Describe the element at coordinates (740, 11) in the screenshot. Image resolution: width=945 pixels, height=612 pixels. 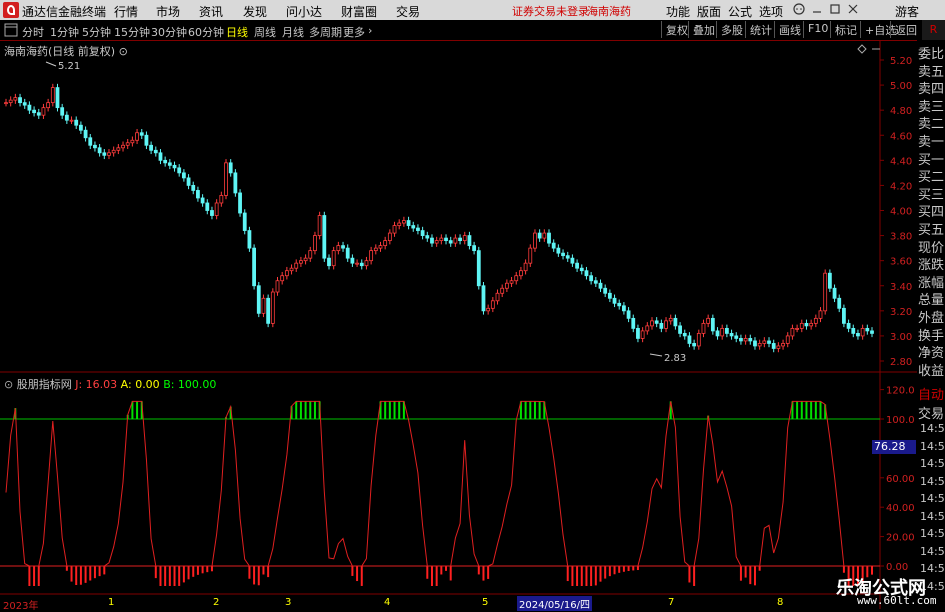
I see `menu-gongshi: 公式` at that location.